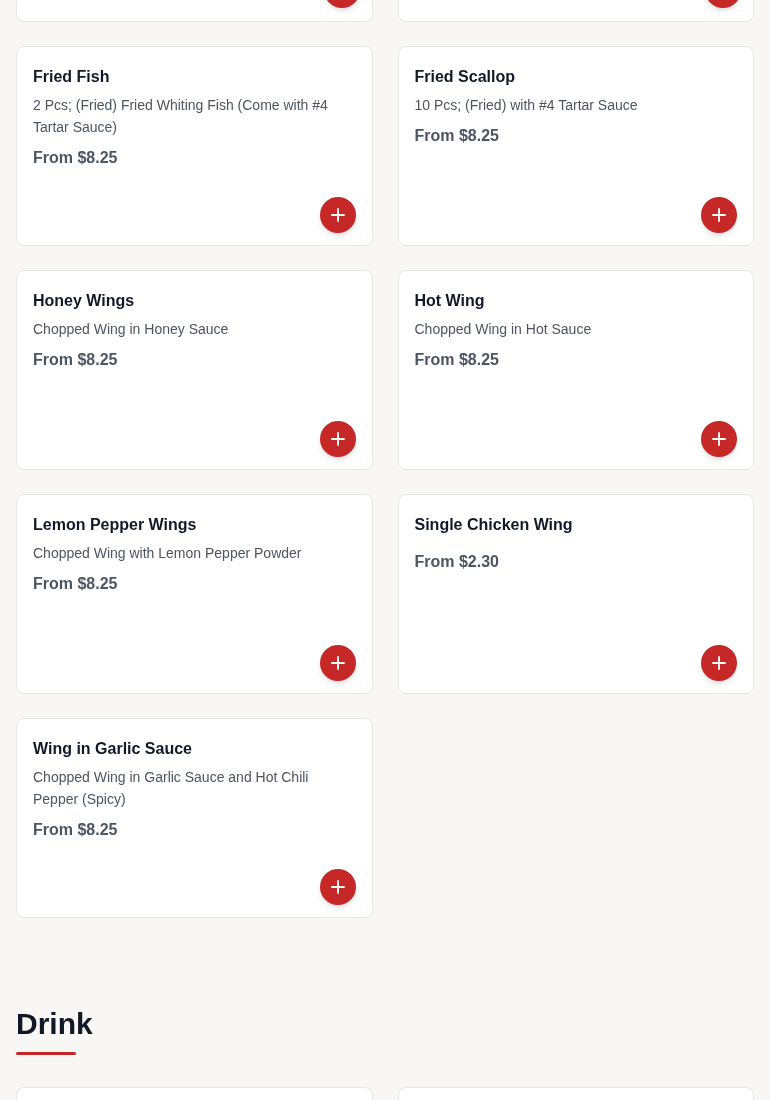 The height and width of the screenshot is (1100, 770). What do you see at coordinates (526, 105) in the screenshot?
I see `item-description: 10 Pcs; (Fried) with #4 Tartar Sauce` at bounding box center [526, 105].